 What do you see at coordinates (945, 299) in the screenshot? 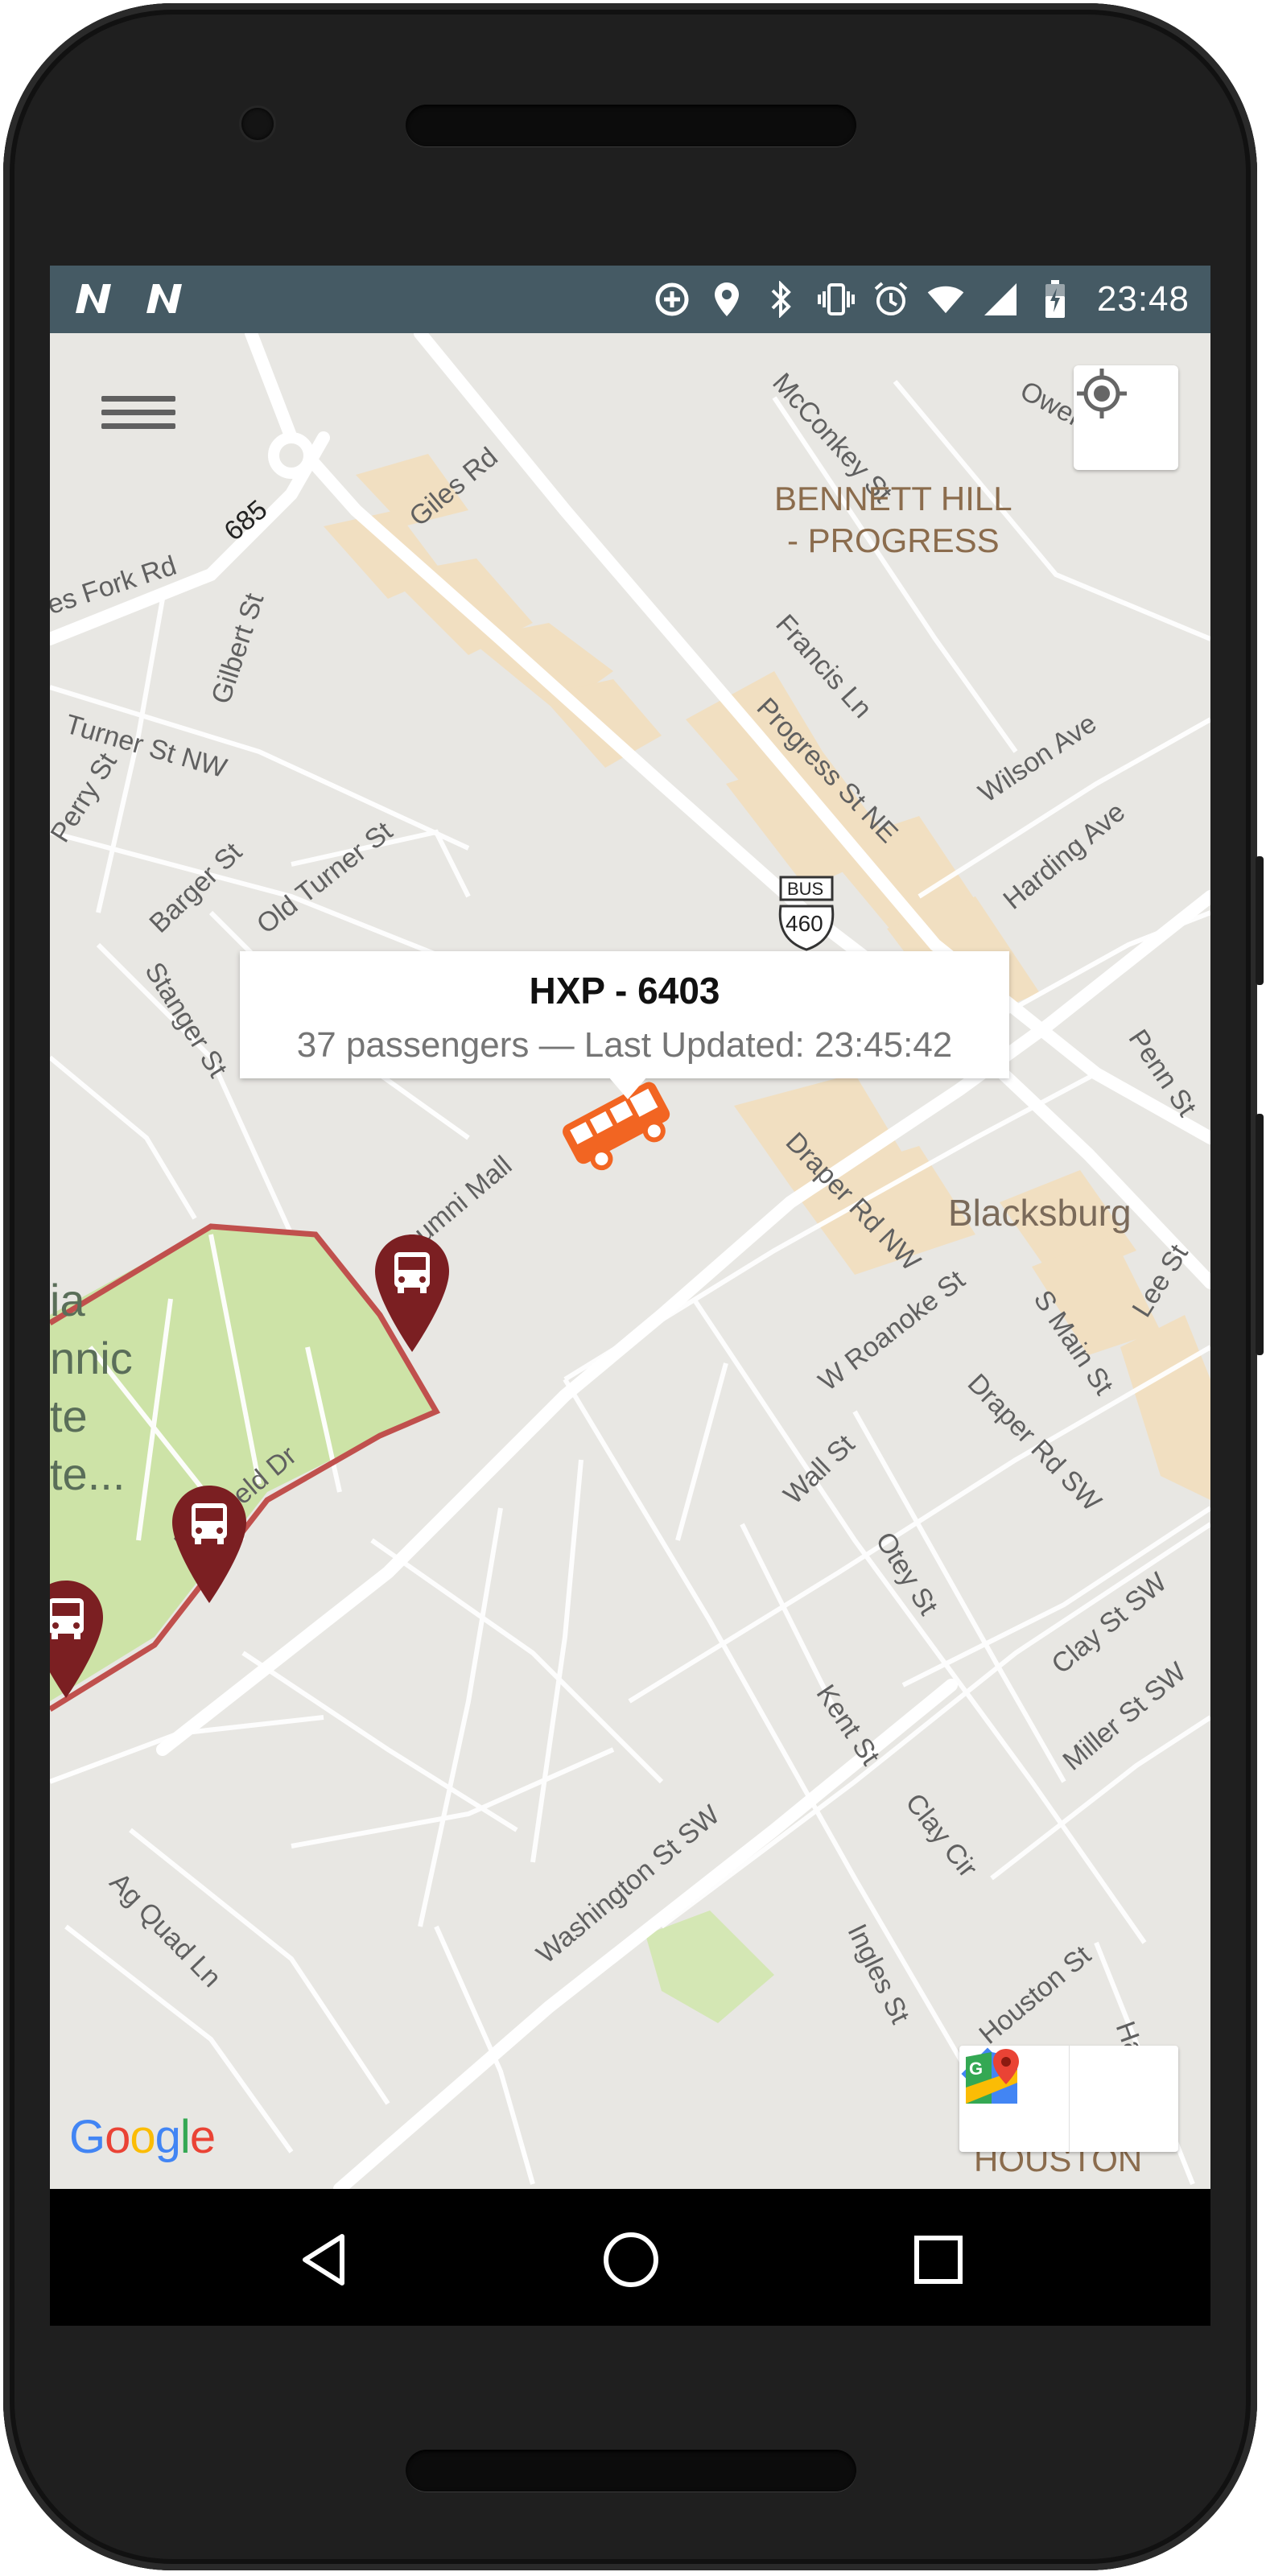
I see `wifi-icon` at bounding box center [945, 299].